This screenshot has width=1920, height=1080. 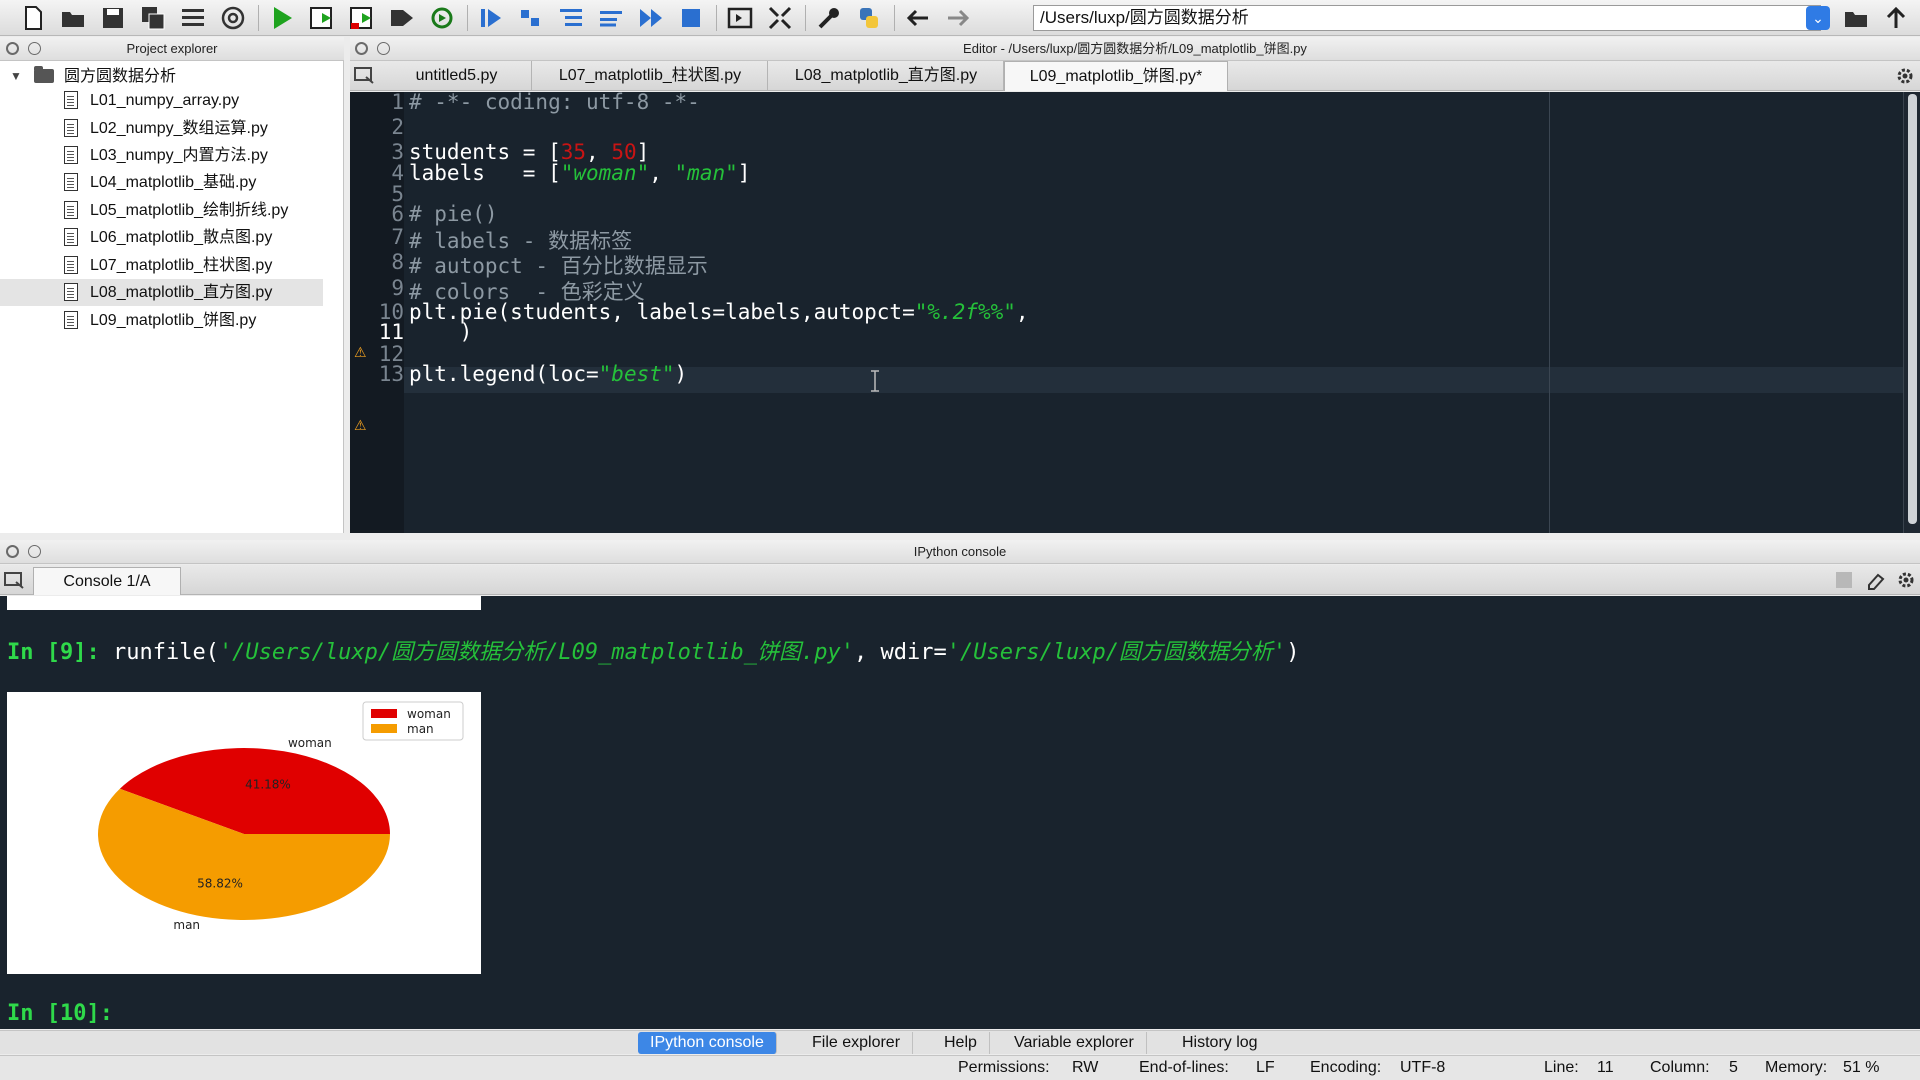 What do you see at coordinates (322, 18) in the screenshot?
I see `run-cell-icon` at bounding box center [322, 18].